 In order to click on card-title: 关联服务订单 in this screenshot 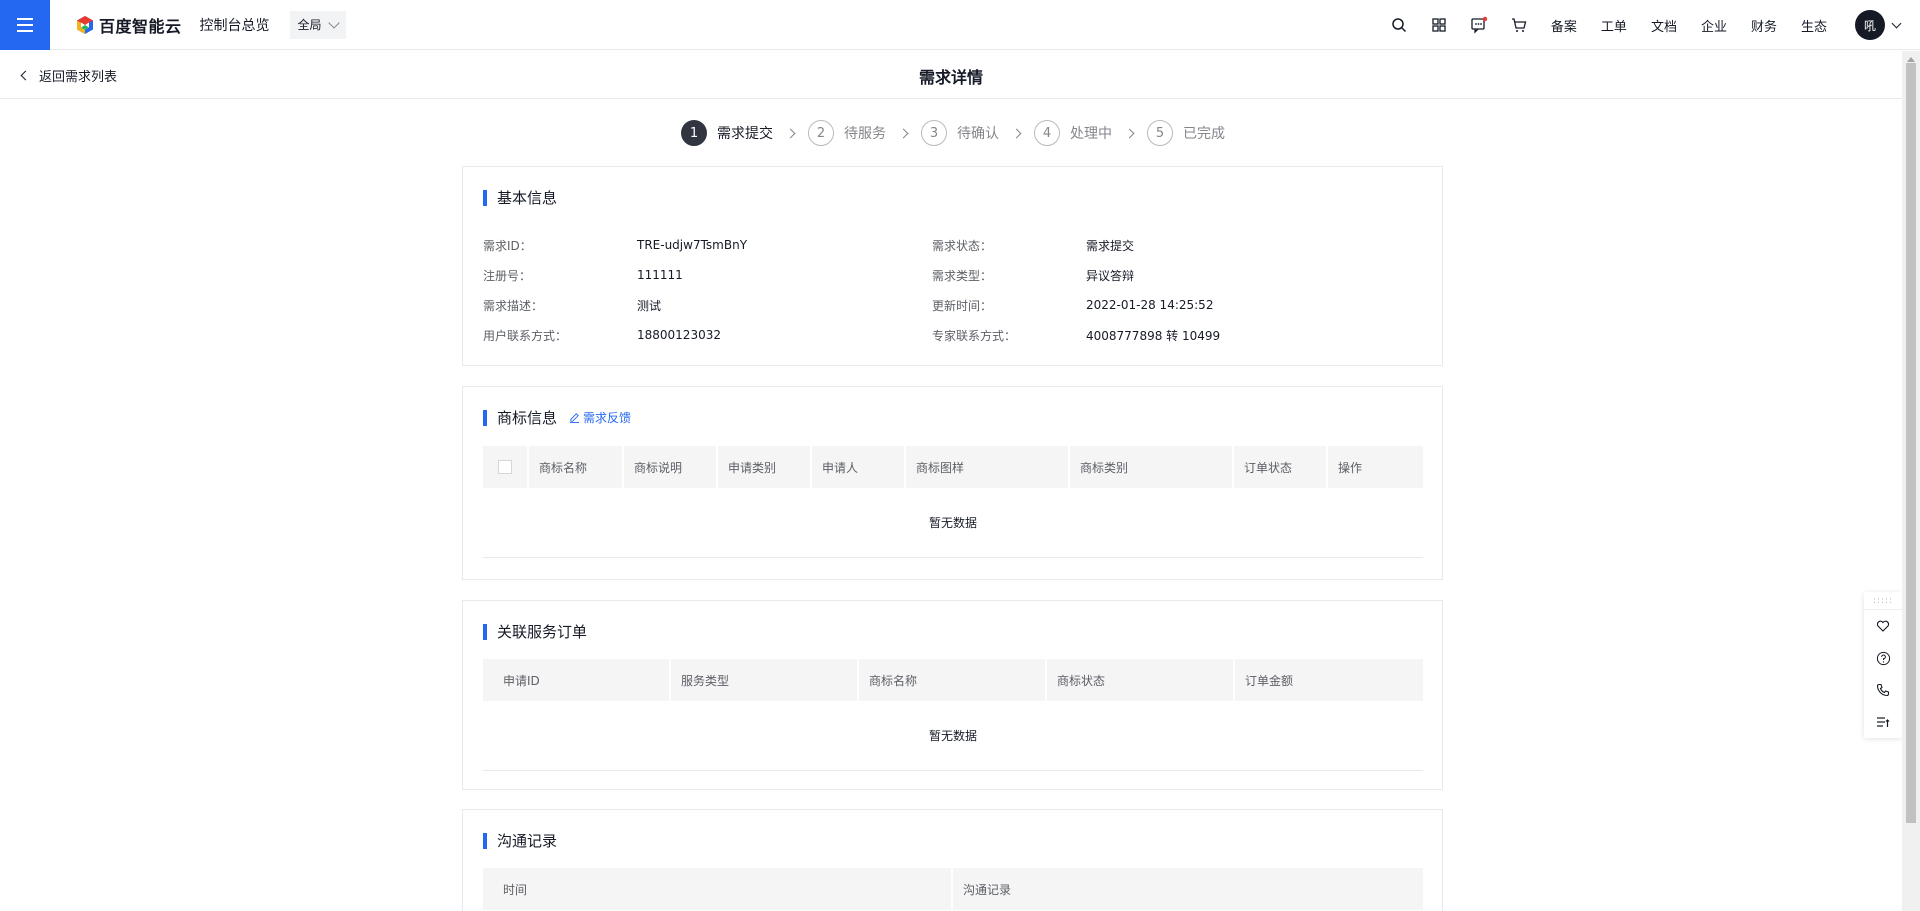, I will do `click(535, 631)`.